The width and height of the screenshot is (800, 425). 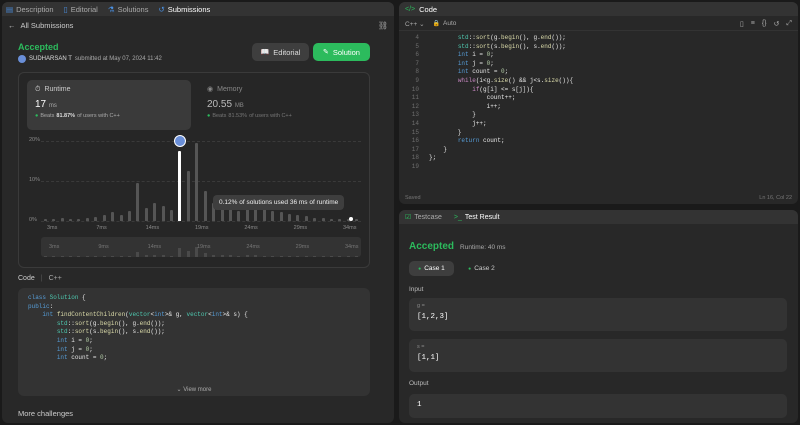 I want to click on memory-label-row: ◉ Memory, so click(x=281, y=89).